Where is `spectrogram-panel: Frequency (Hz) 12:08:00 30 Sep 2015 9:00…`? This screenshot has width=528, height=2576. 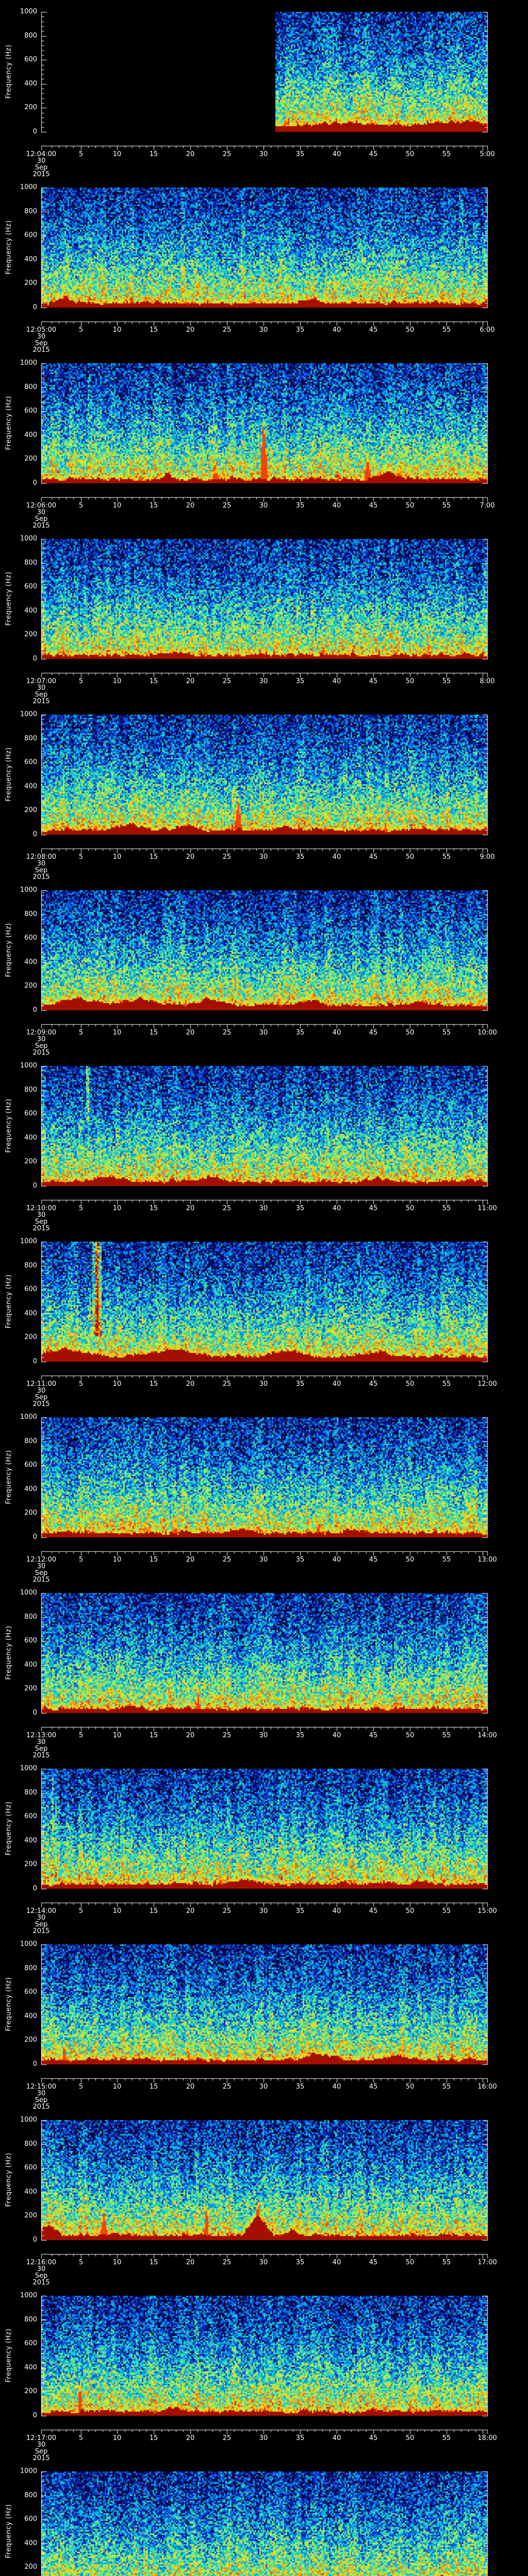 spectrogram-panel: Frequency (Hz) 12:08:00 30 Sep 2015 9:00… is located at coordinates (264, 800).